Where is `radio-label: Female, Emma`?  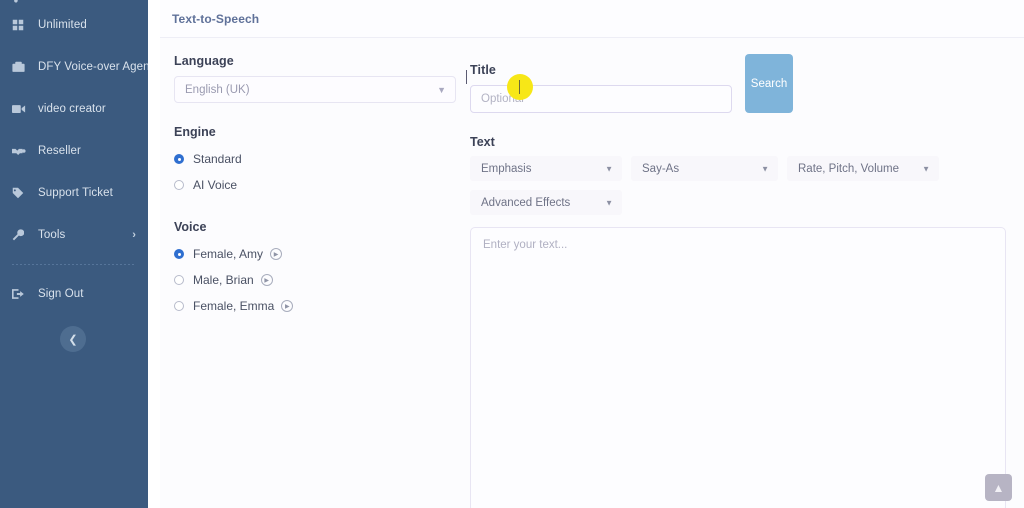
radio-label: Female, Emma is located at coordinates (234, 306).